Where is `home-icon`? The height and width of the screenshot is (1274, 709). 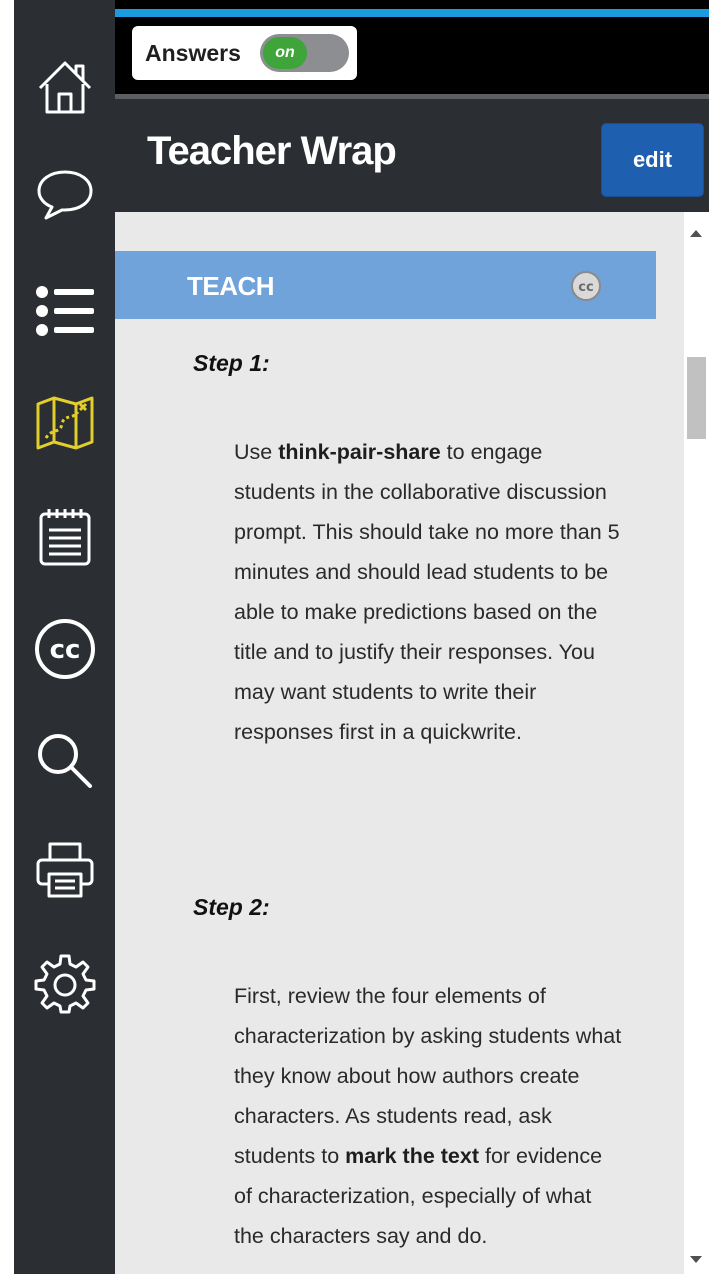
home-icon is located at coordinates (64, 87).